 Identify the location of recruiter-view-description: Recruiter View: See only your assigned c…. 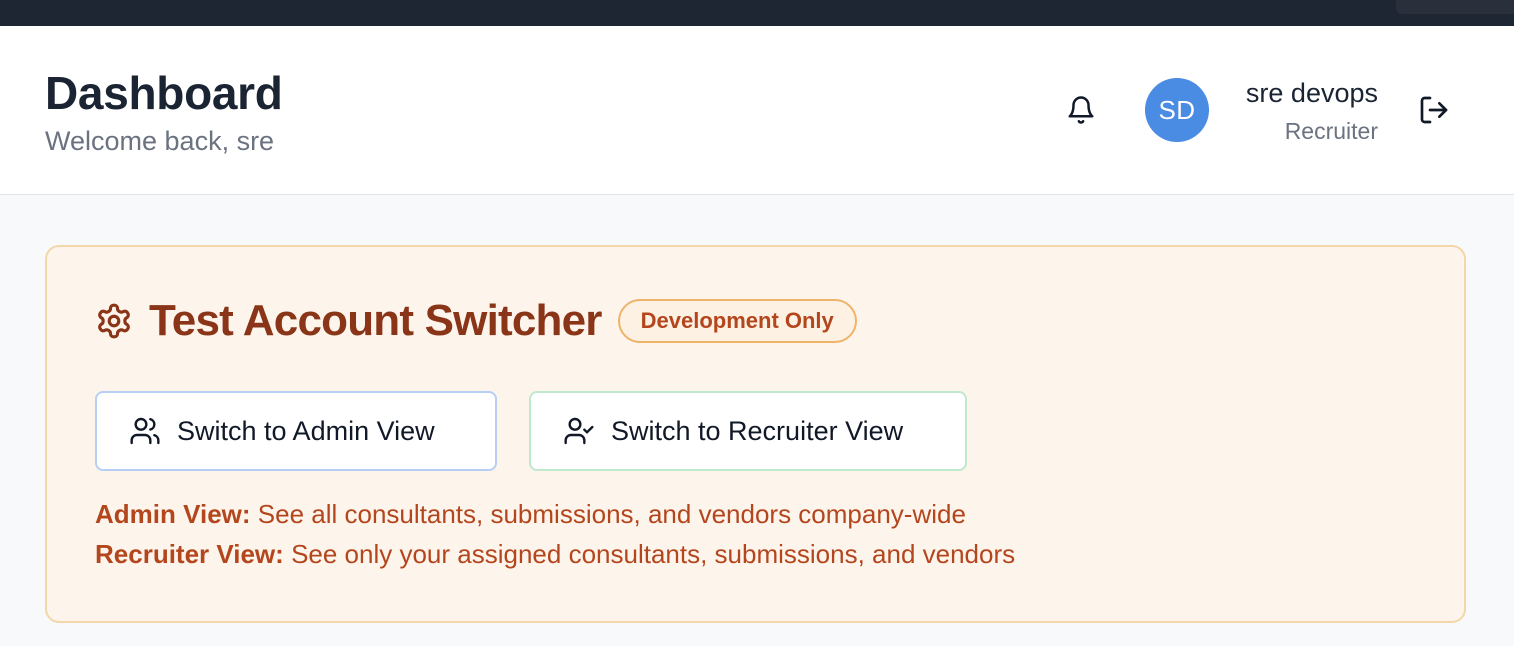
(555, 554).